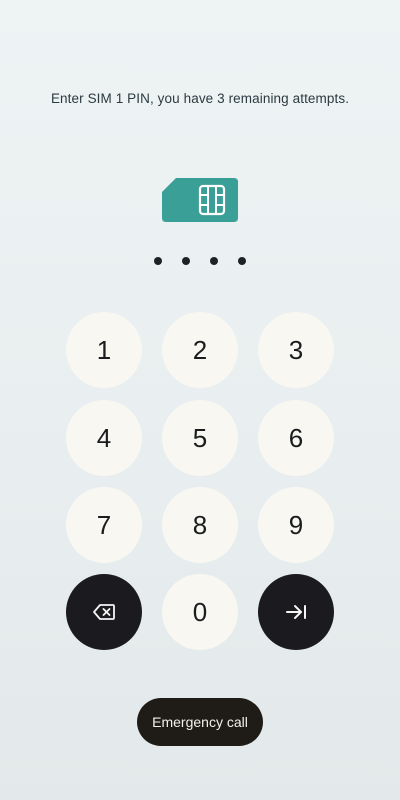 Image resolution: width=400 pixels, height=800 pixels. I want to click on enter-arrow-icon, so click(296, 612).